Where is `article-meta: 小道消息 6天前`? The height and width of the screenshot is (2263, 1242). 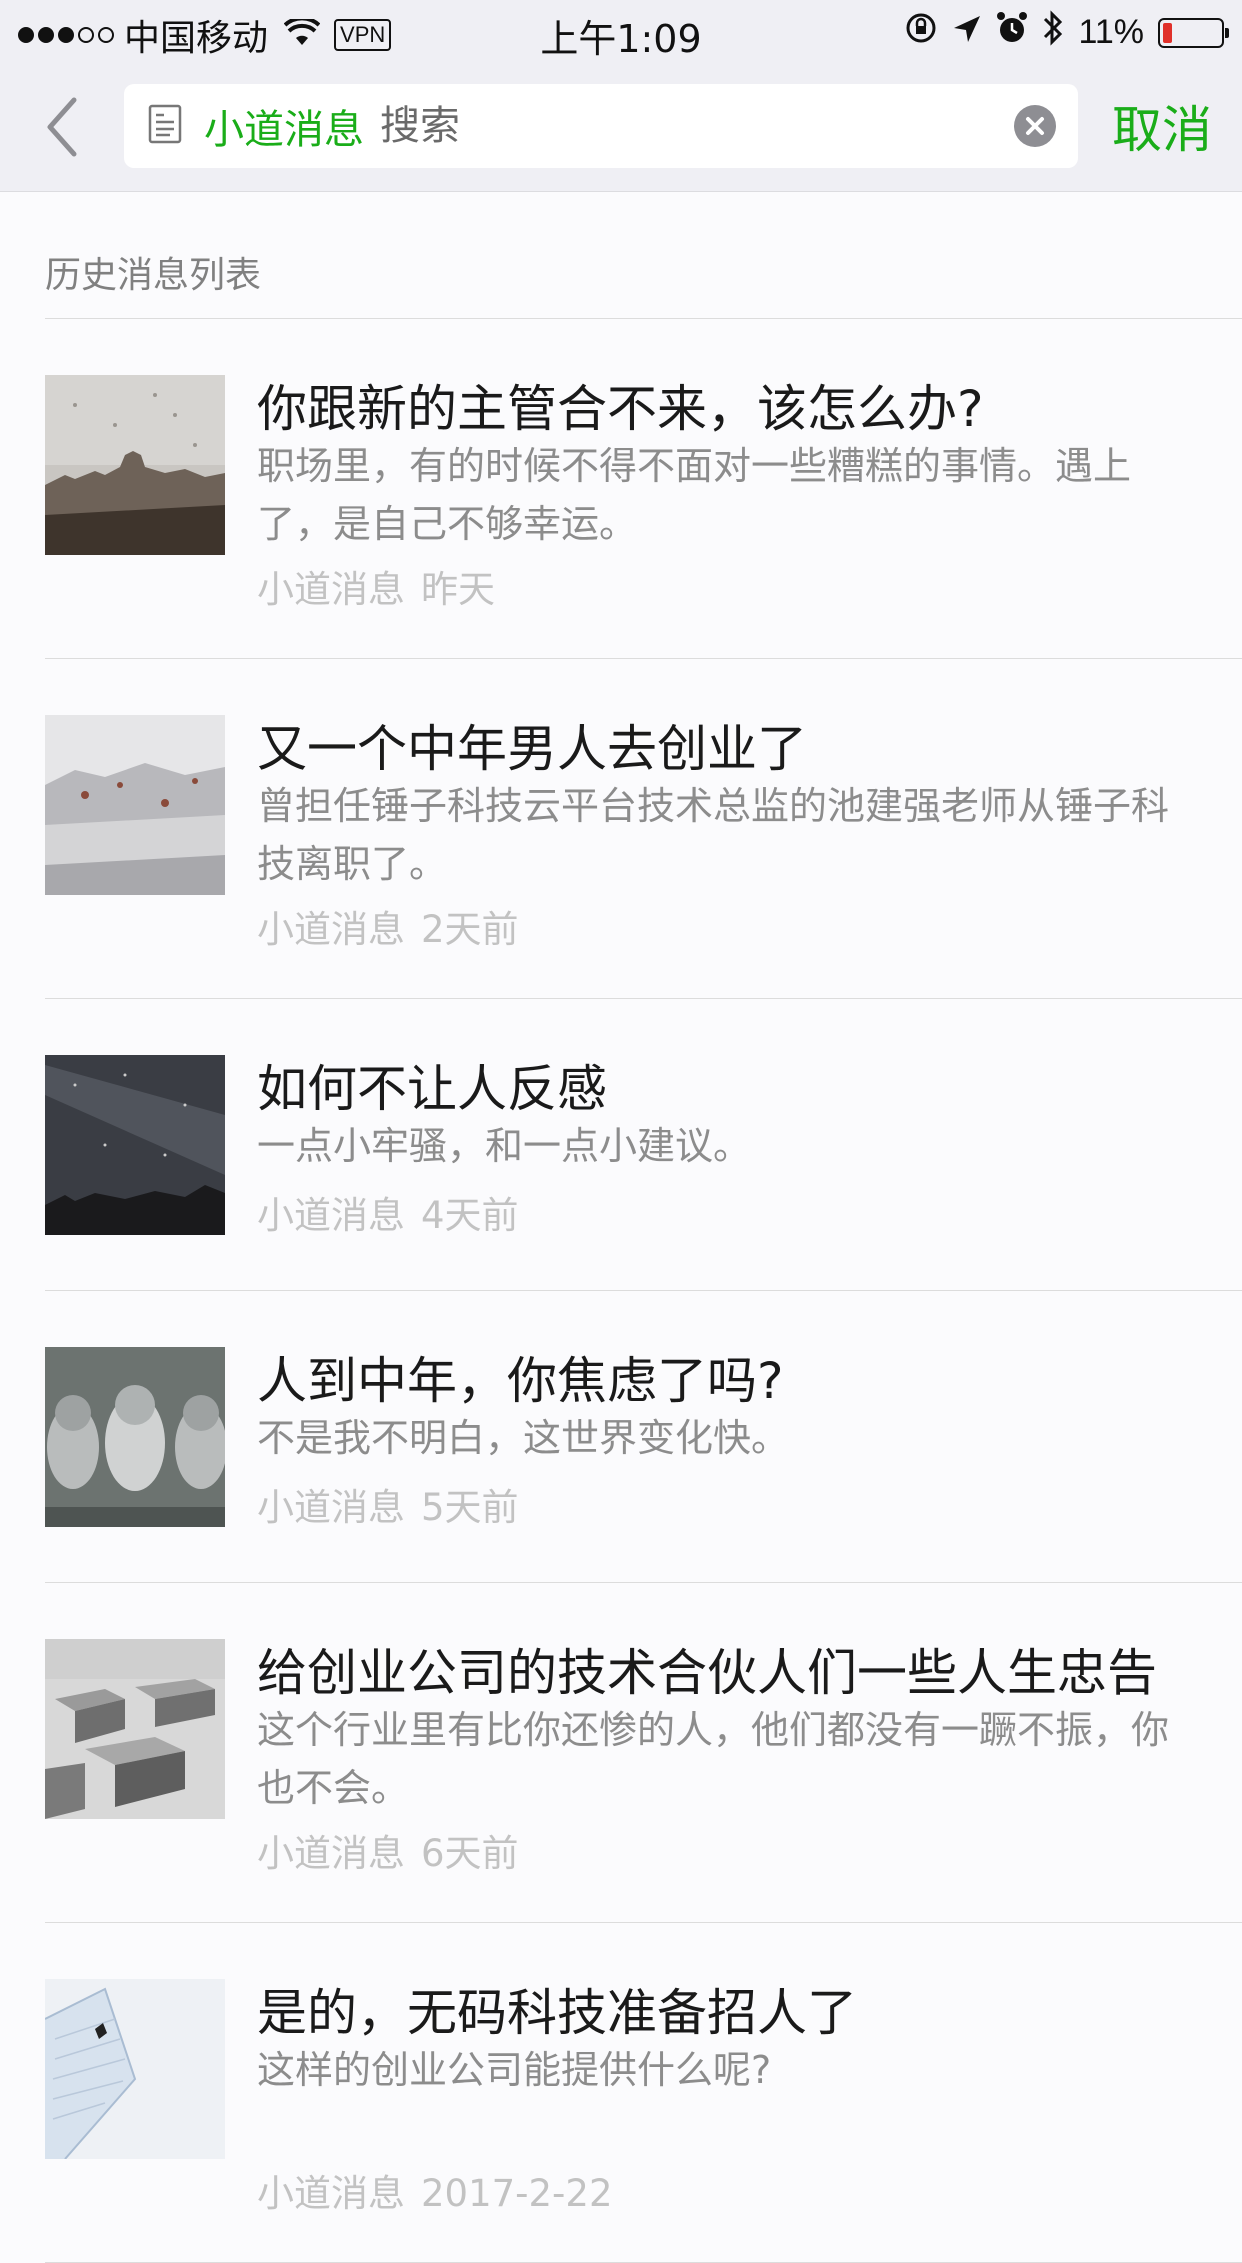 article-meta: 小道消息 6天前 is located at coordinates (388, 1850).